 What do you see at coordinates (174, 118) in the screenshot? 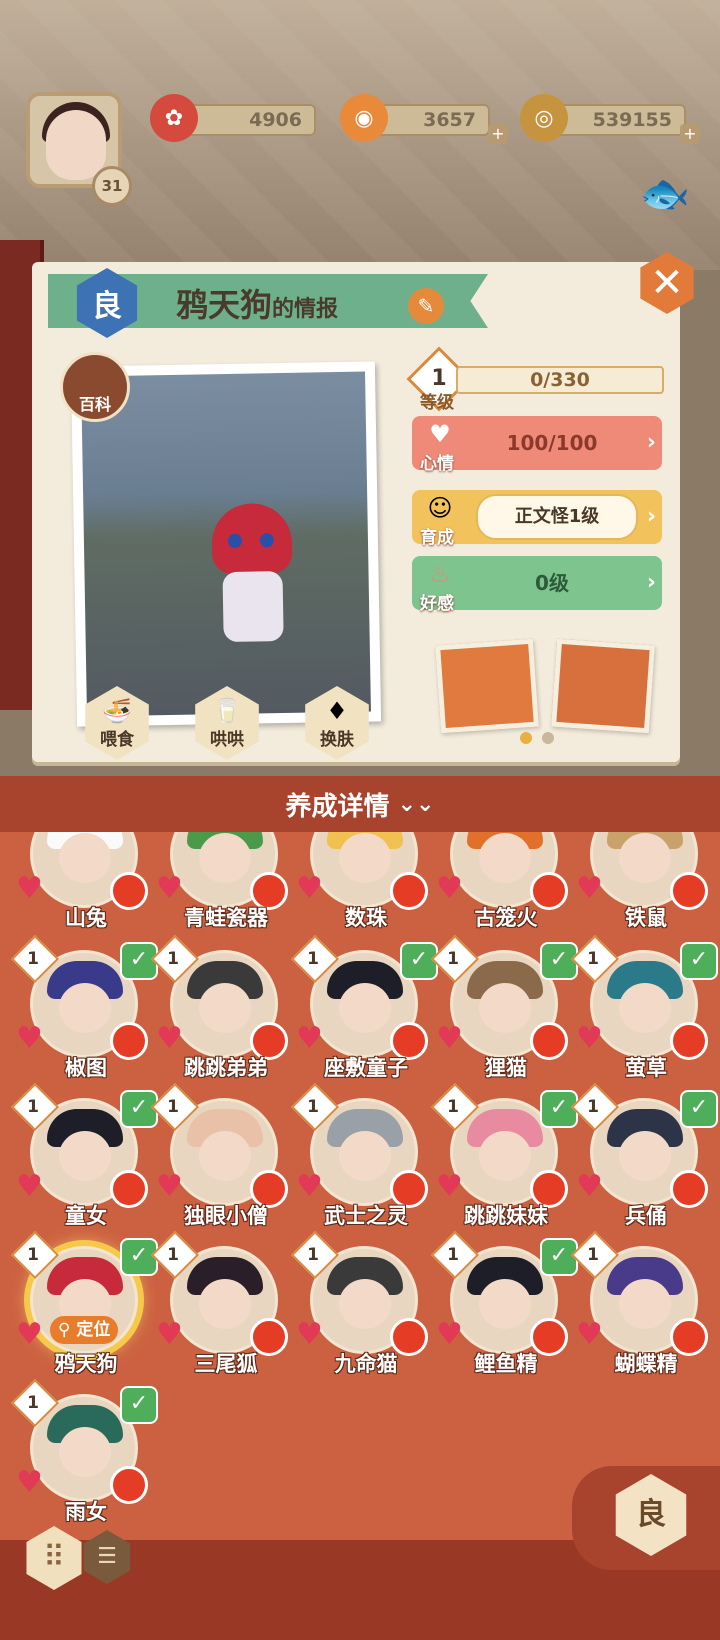
I see `plum-flower-icon: ✿` at bounding box center [174, 118].